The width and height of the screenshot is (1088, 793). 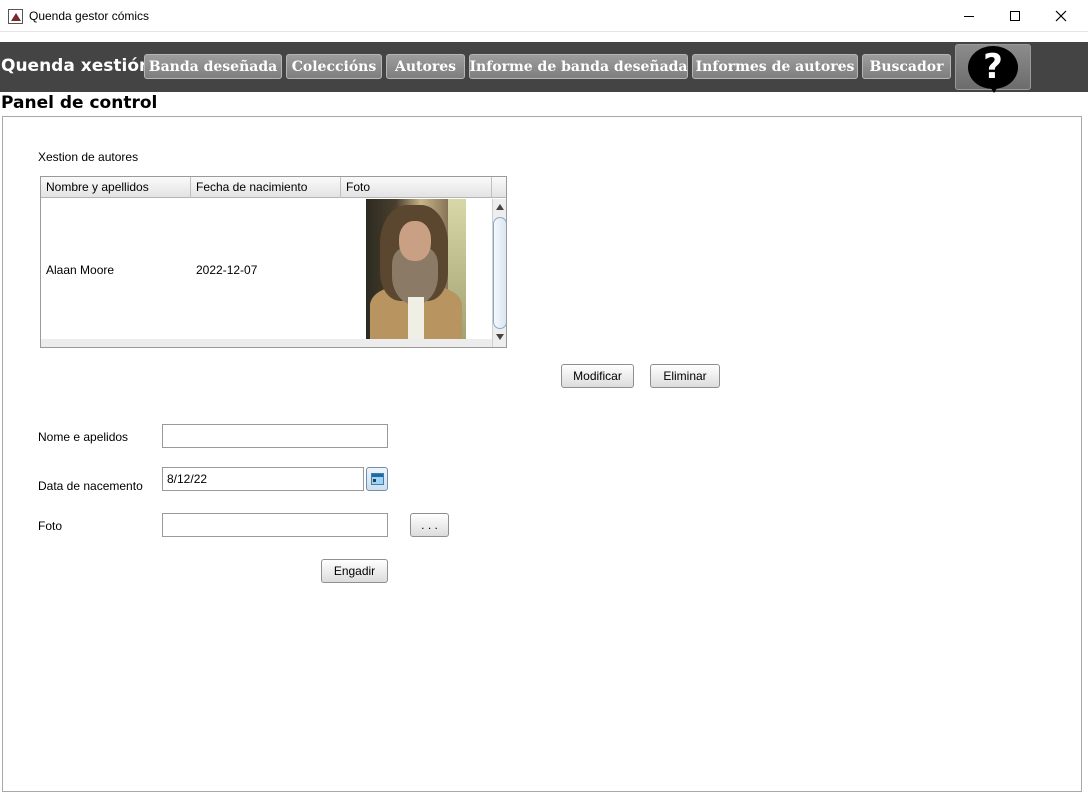 I want to click on cell-birth-date: 2022-12-07, so click(x=227, y=270).